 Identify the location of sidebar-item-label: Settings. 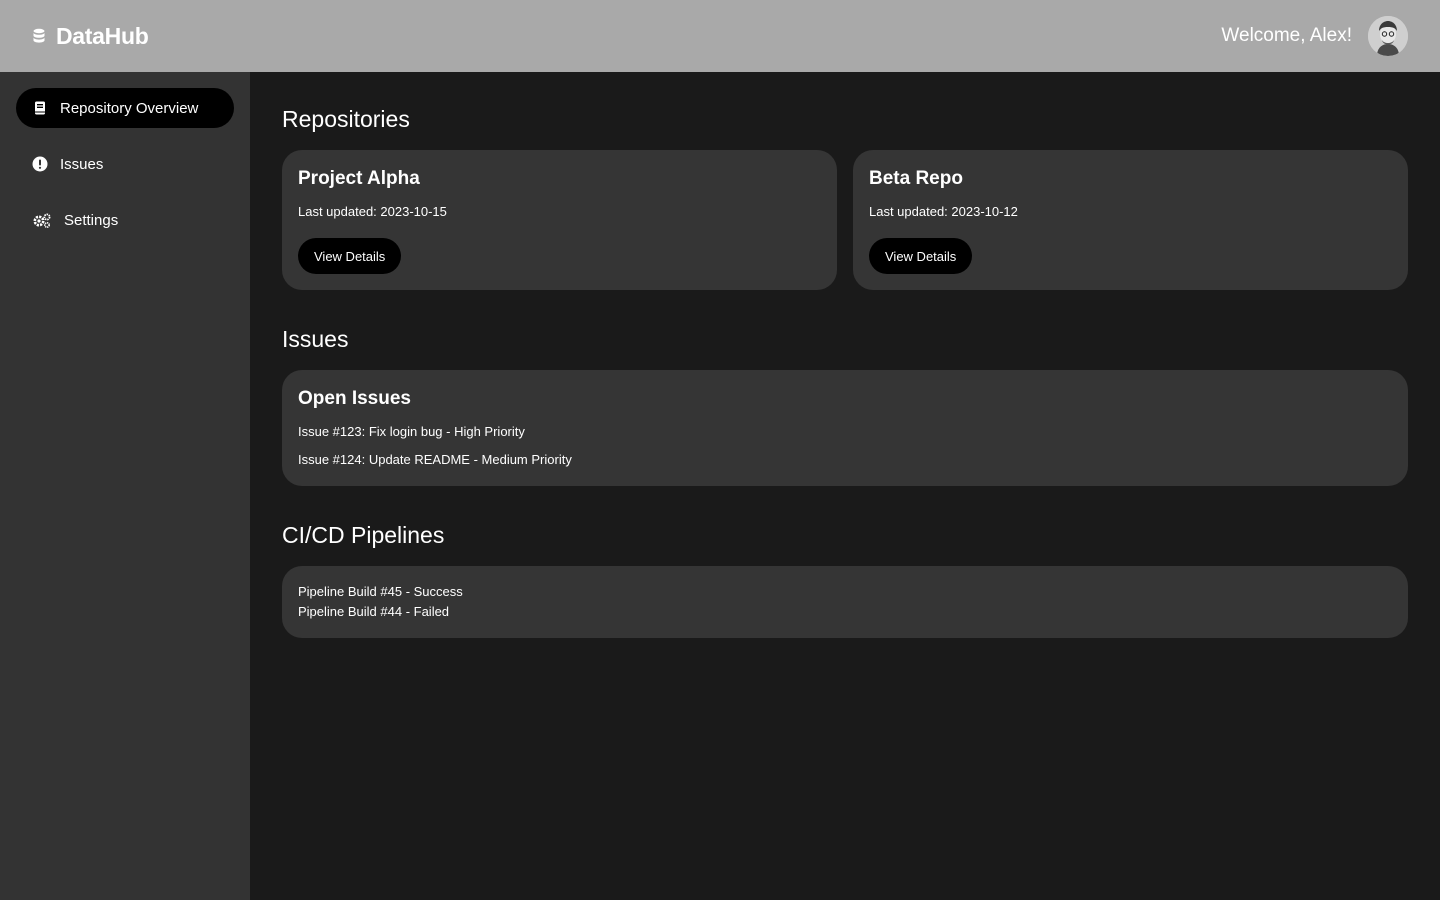
(91, 220).